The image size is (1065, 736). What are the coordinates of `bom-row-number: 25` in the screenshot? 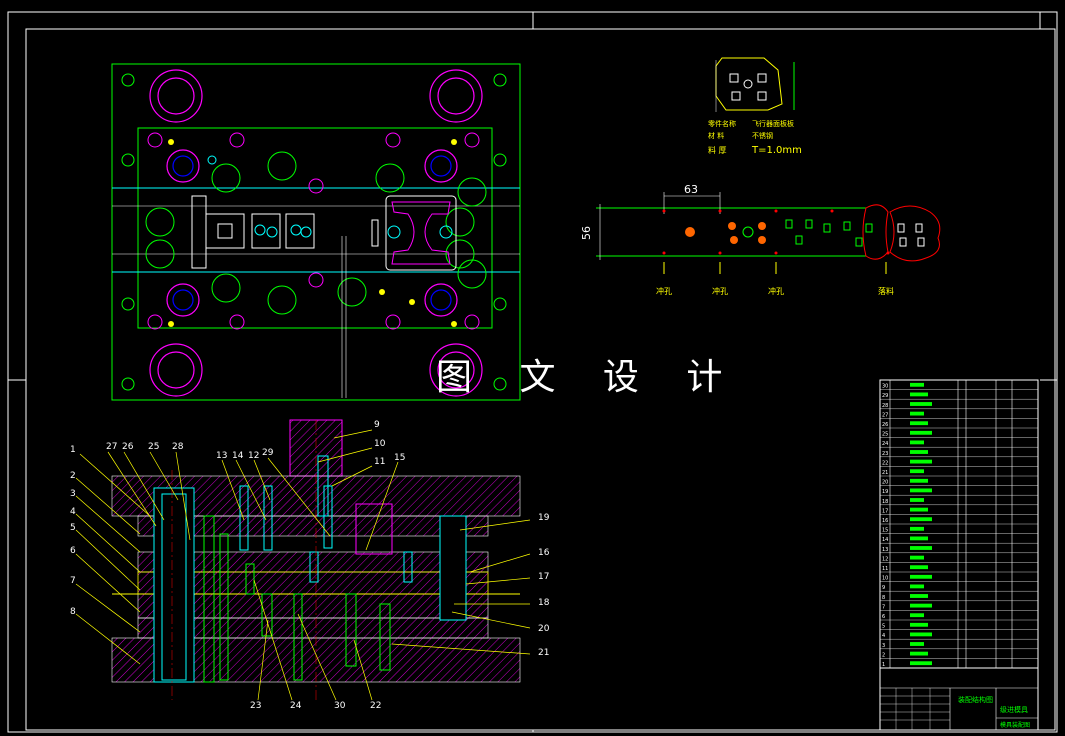 It's located at (885, 435).